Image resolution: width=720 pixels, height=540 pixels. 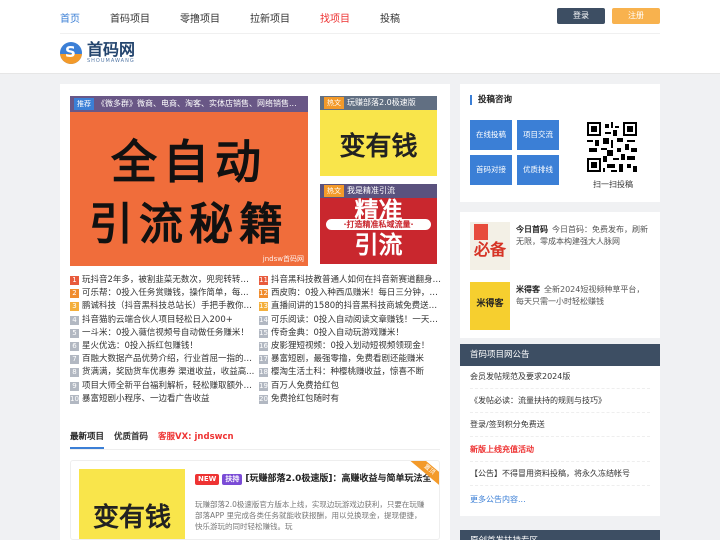 What do you see at coordinates (491, 100) in the screenshot?
I see `submit-panel-title: 投稿咨询` at bounding box center [491, 100].